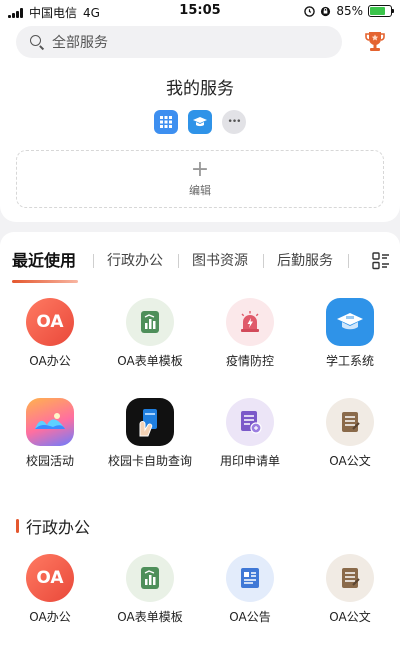 This screenshot has width=400, height=662. Describe the element at coordinates (381, 261) in the screenshot. I see `category-list-icon` at that location.